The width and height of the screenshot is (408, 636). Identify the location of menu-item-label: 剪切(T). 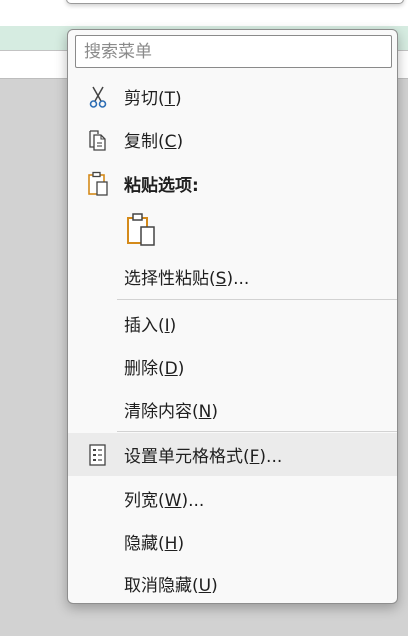
(153, 99).